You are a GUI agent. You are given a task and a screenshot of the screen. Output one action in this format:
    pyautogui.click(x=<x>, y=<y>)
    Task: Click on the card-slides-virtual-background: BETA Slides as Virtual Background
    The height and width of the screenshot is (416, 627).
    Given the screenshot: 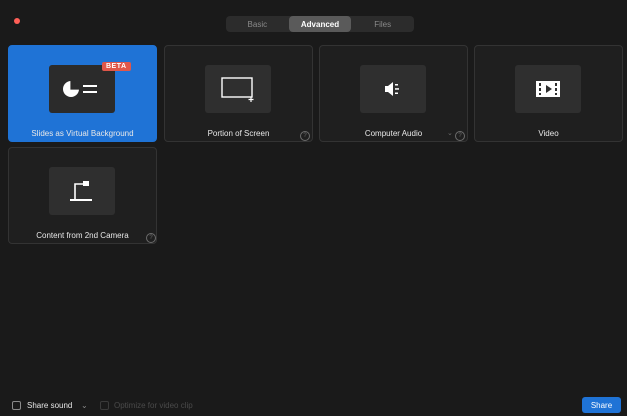 What is the action you would take?
    pyautogui.click(x=82, y=93)
    